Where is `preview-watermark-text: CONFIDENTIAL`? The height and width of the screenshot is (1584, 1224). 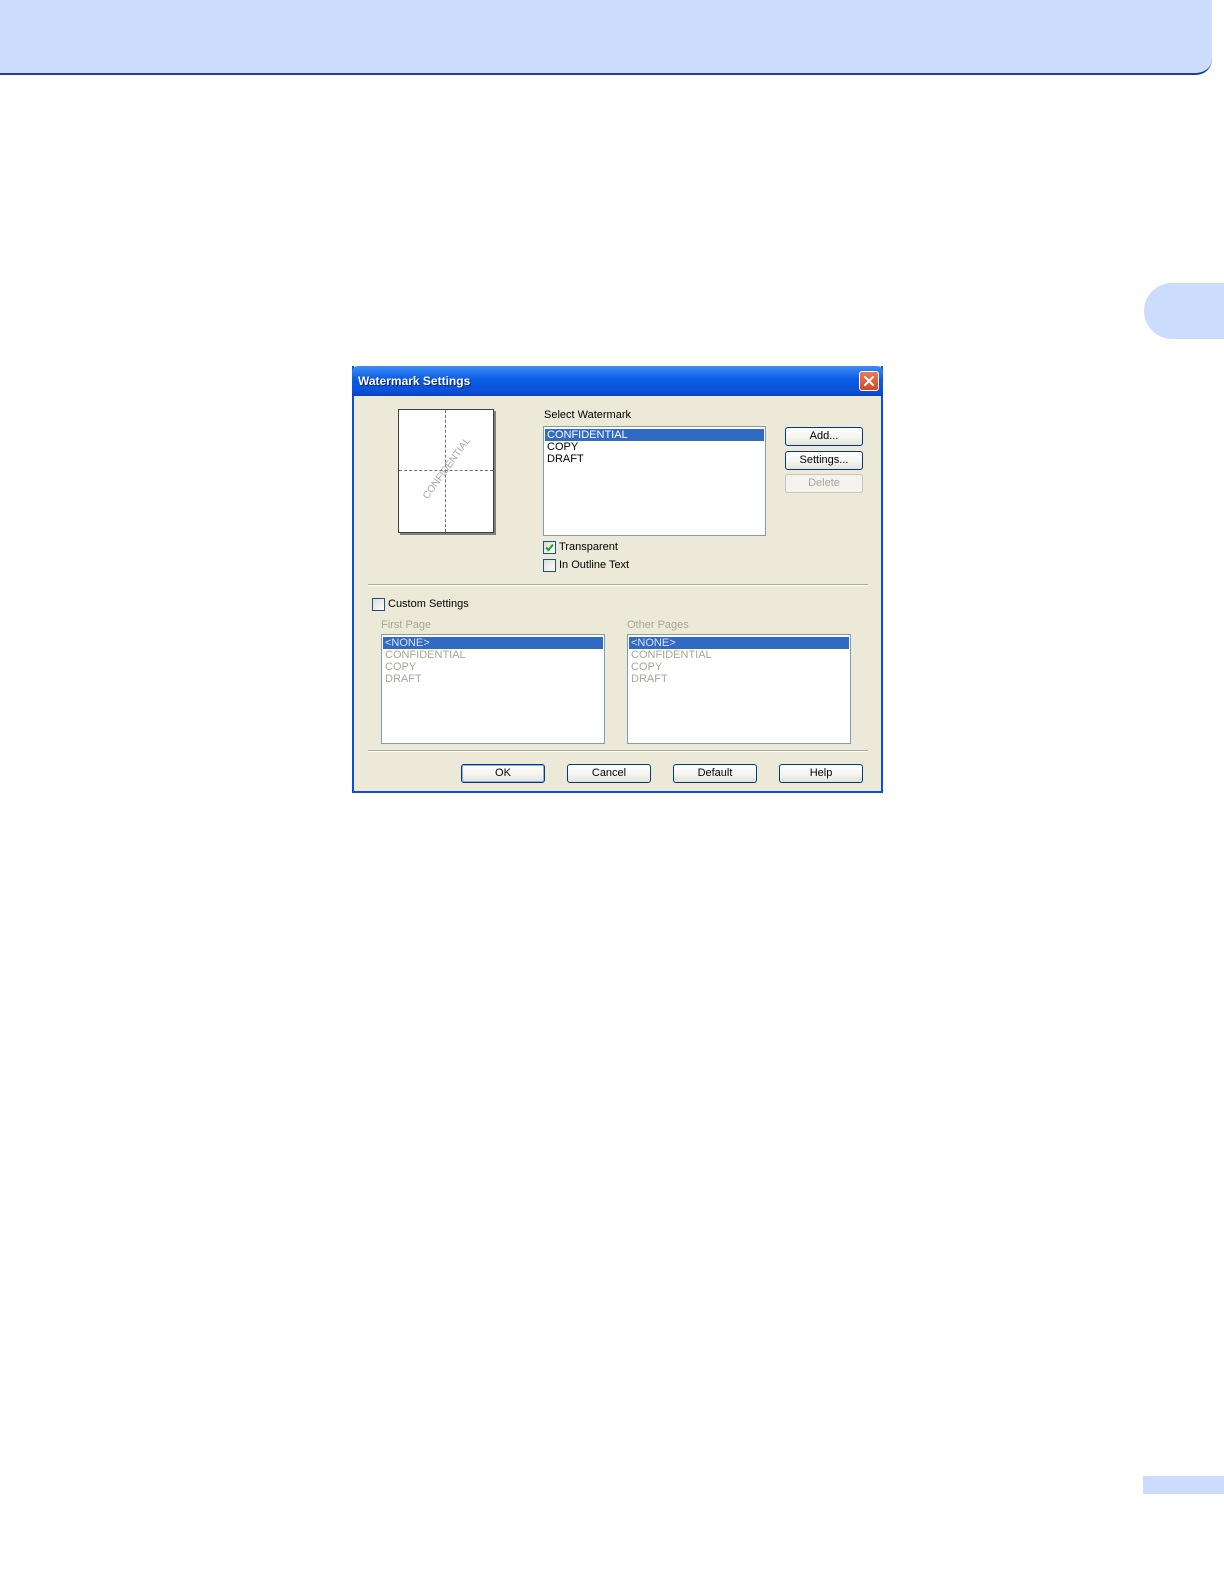 preview-watermark-text: CONFIDENTIAL is located at coordinates (447, 468).